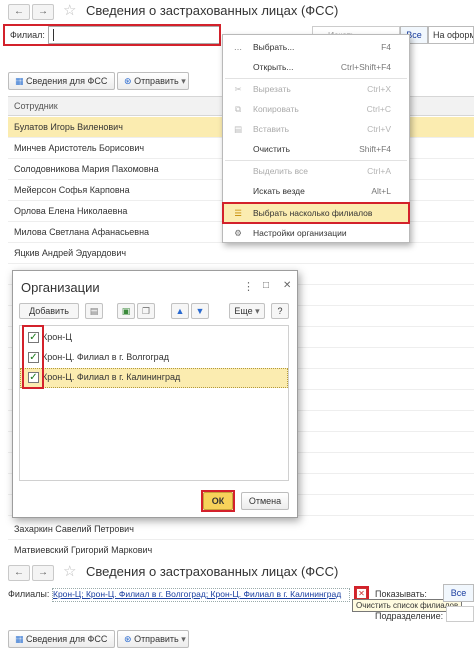 This screenshot has width=474, height=651. What do you see at coordinates (111, 377) in the screenshot?
I see `list-item-label: Крон-Ц. Филиал в г. Калининград` at bounding box center [111, 377].